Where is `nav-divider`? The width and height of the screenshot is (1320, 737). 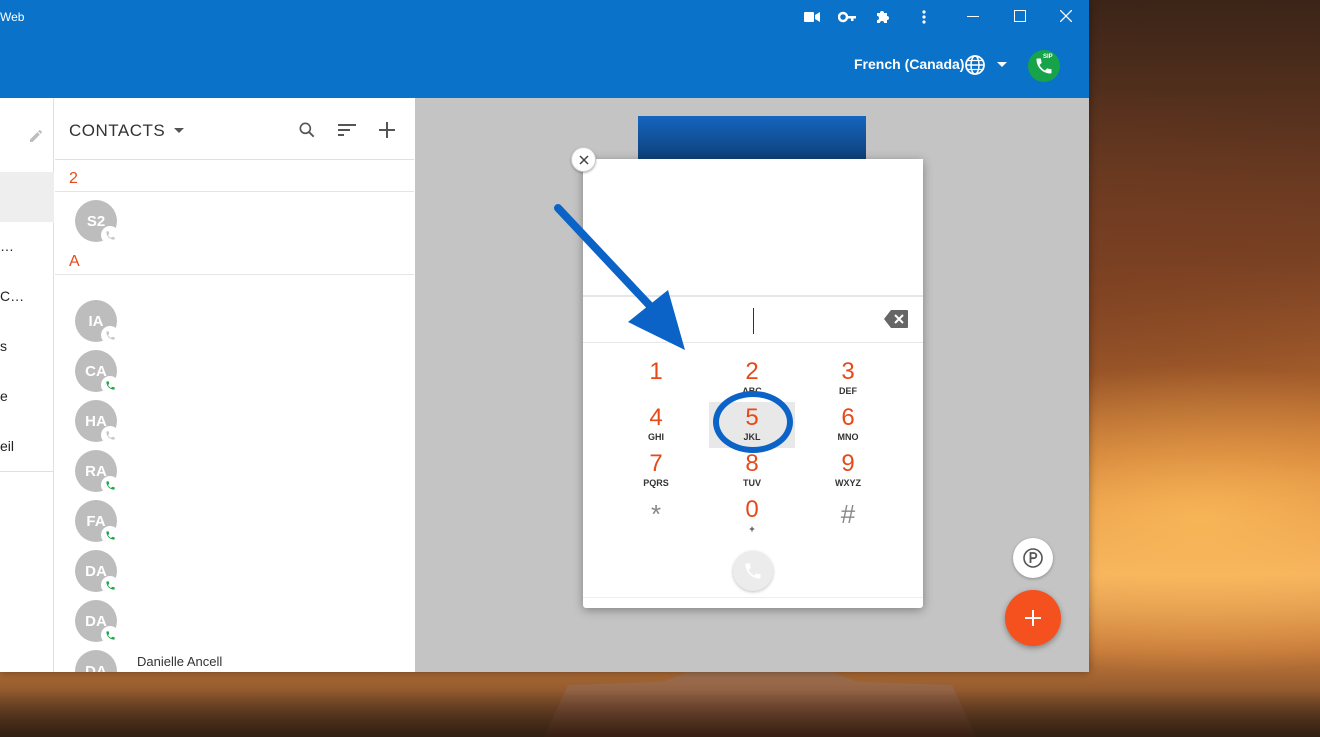 nav-divider is located at coordinates (27, 471).